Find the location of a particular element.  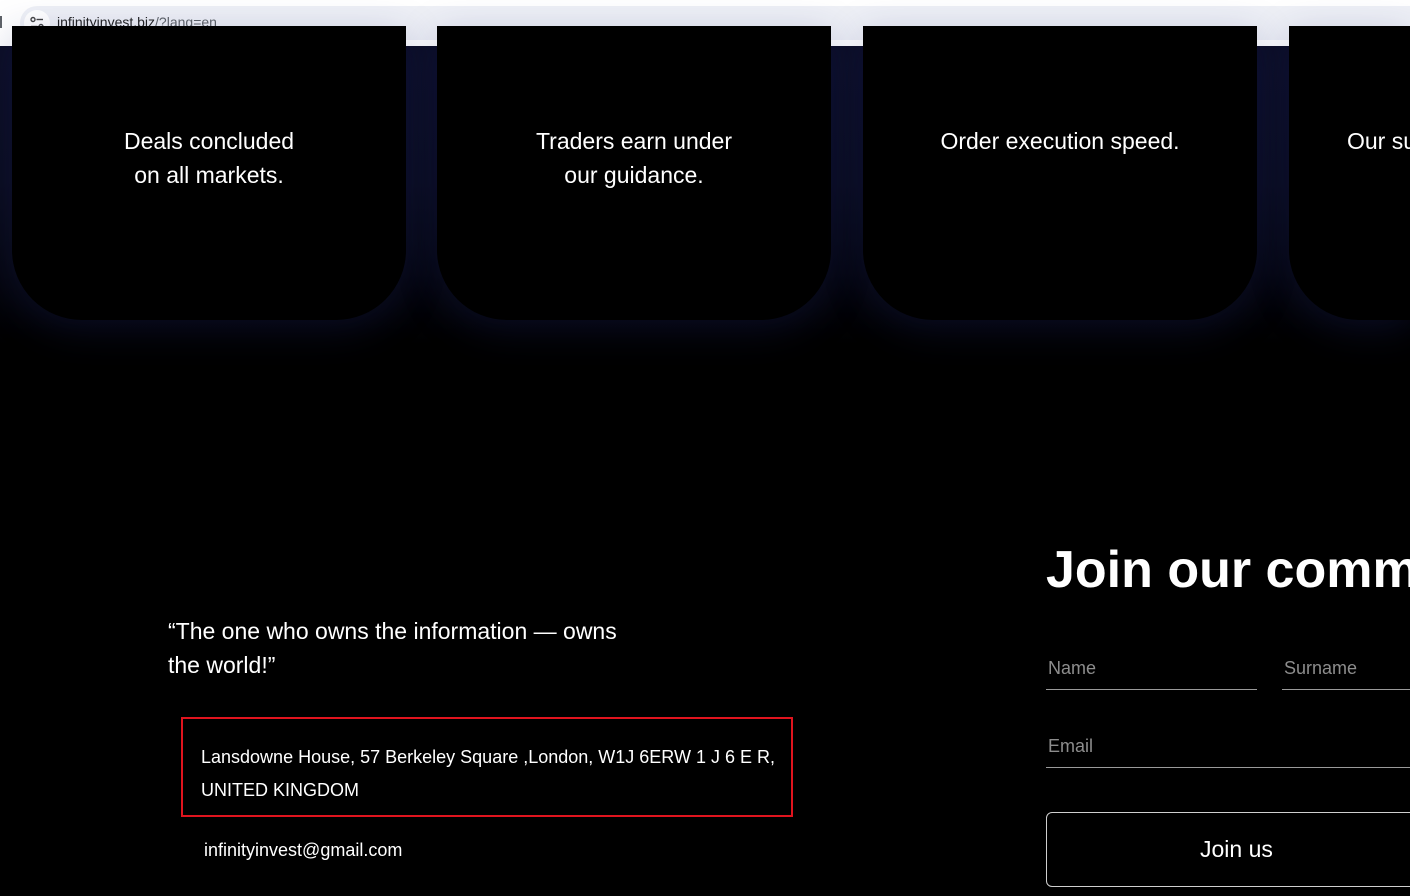

stat-card-caption: Traders earn under our guidance. is located at coordinates (634, 158).